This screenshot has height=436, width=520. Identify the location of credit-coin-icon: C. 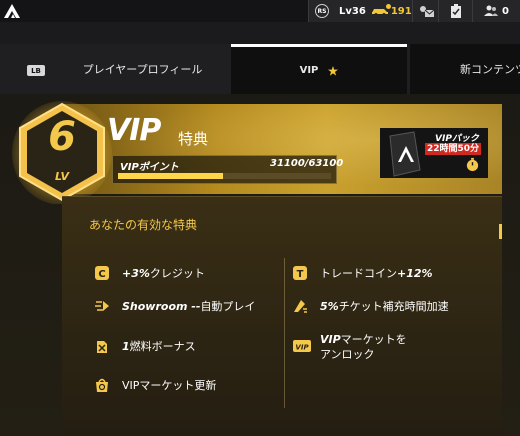
(102, 273).